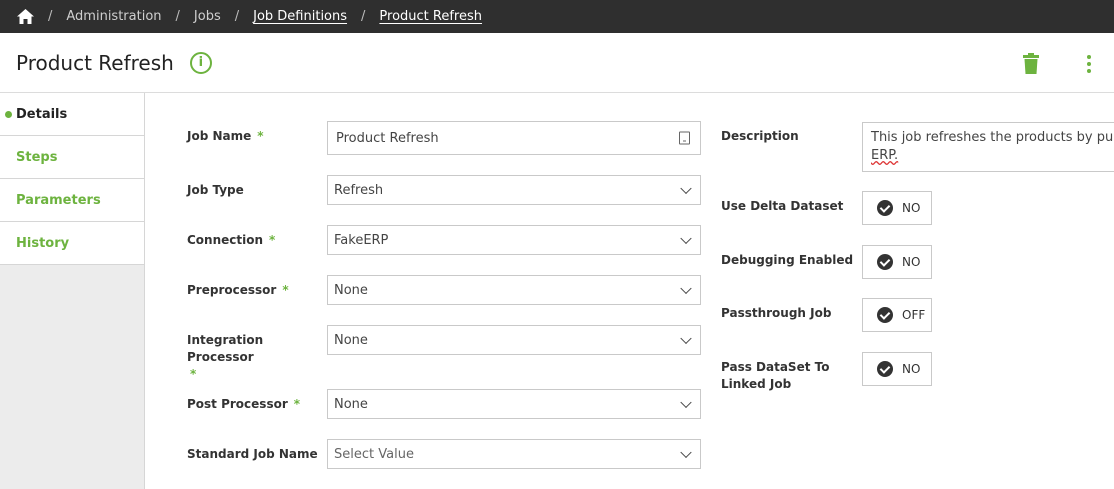  Describe the element at coordinates (225, 348) in the screenshot. I see `integration-processor-label-text: Integration Processor` at that location.